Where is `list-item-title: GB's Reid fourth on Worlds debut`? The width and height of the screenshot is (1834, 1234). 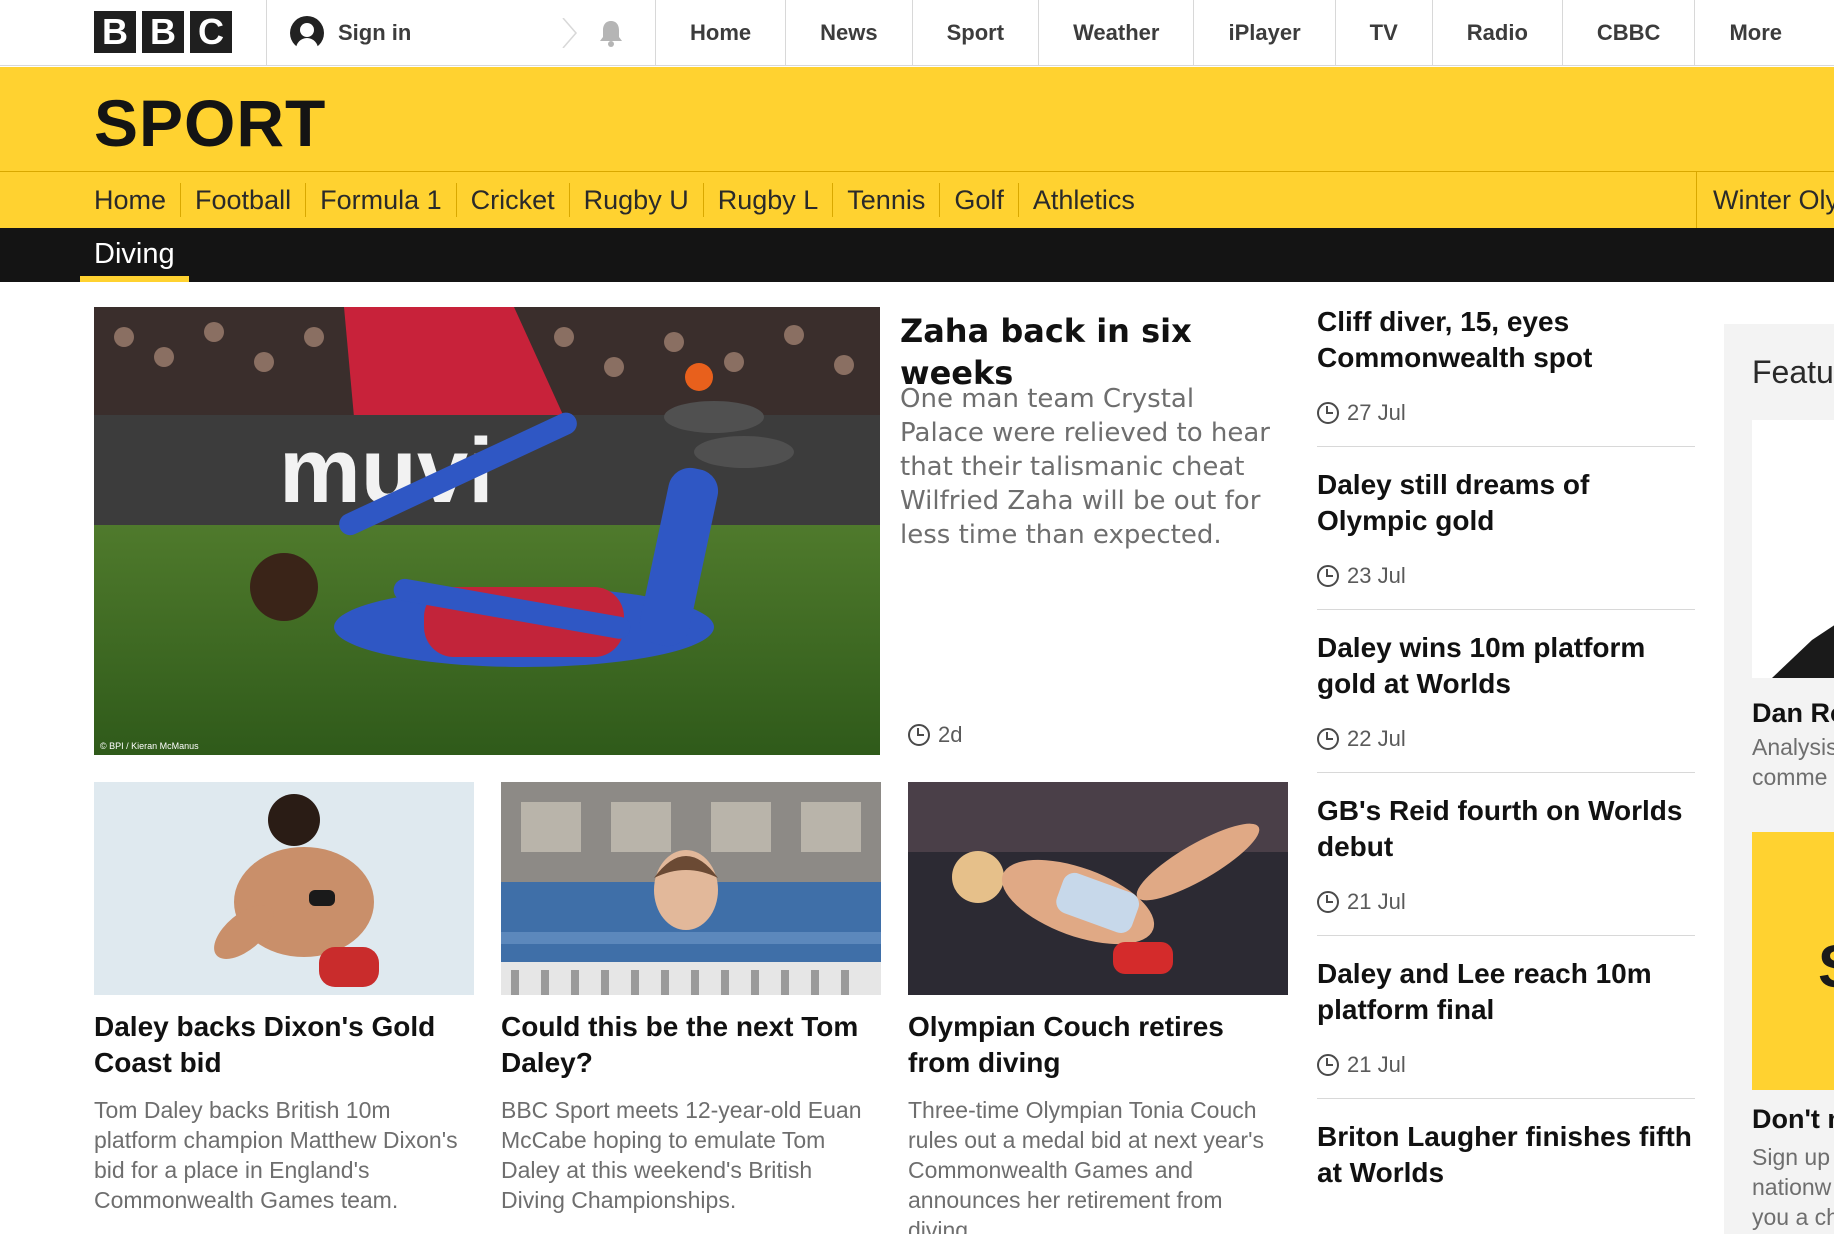 list-item-title: GB's Reid fourth on Worlds debut is located at coordinates (1506, 829).